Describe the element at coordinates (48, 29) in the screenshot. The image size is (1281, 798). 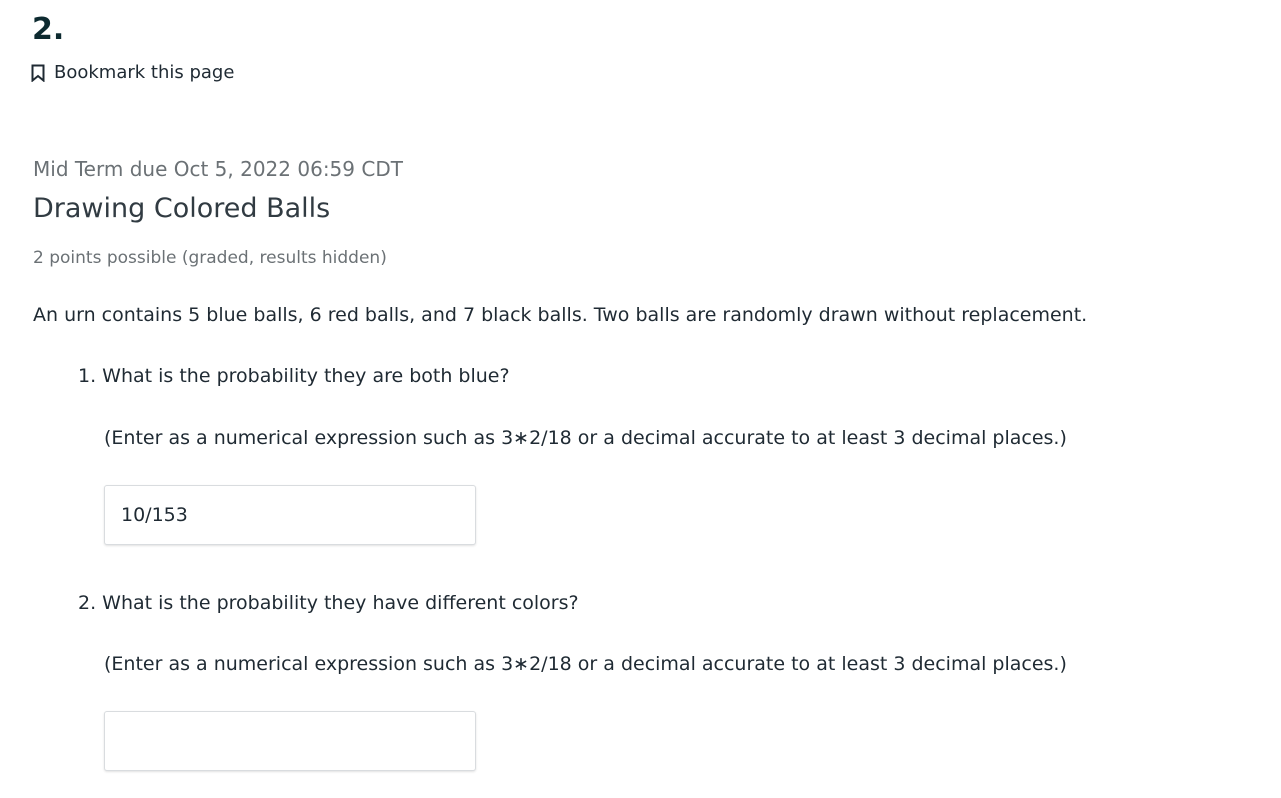
I see `section-number: 2.` at that location.